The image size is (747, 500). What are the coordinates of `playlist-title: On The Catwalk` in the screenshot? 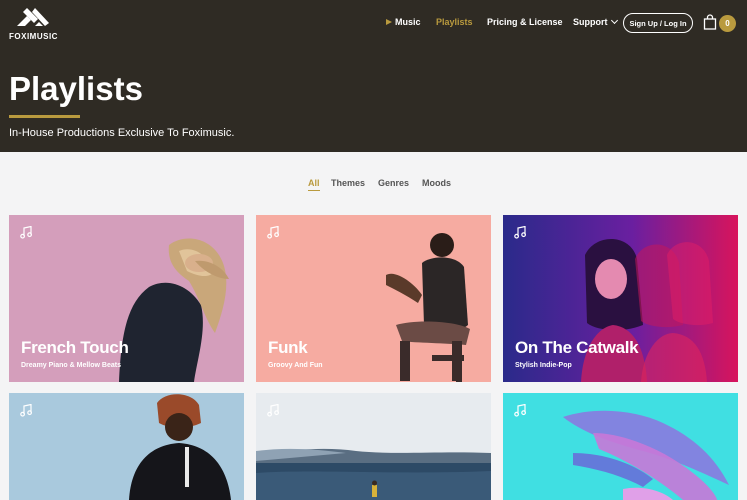 It's located at (577, 347).